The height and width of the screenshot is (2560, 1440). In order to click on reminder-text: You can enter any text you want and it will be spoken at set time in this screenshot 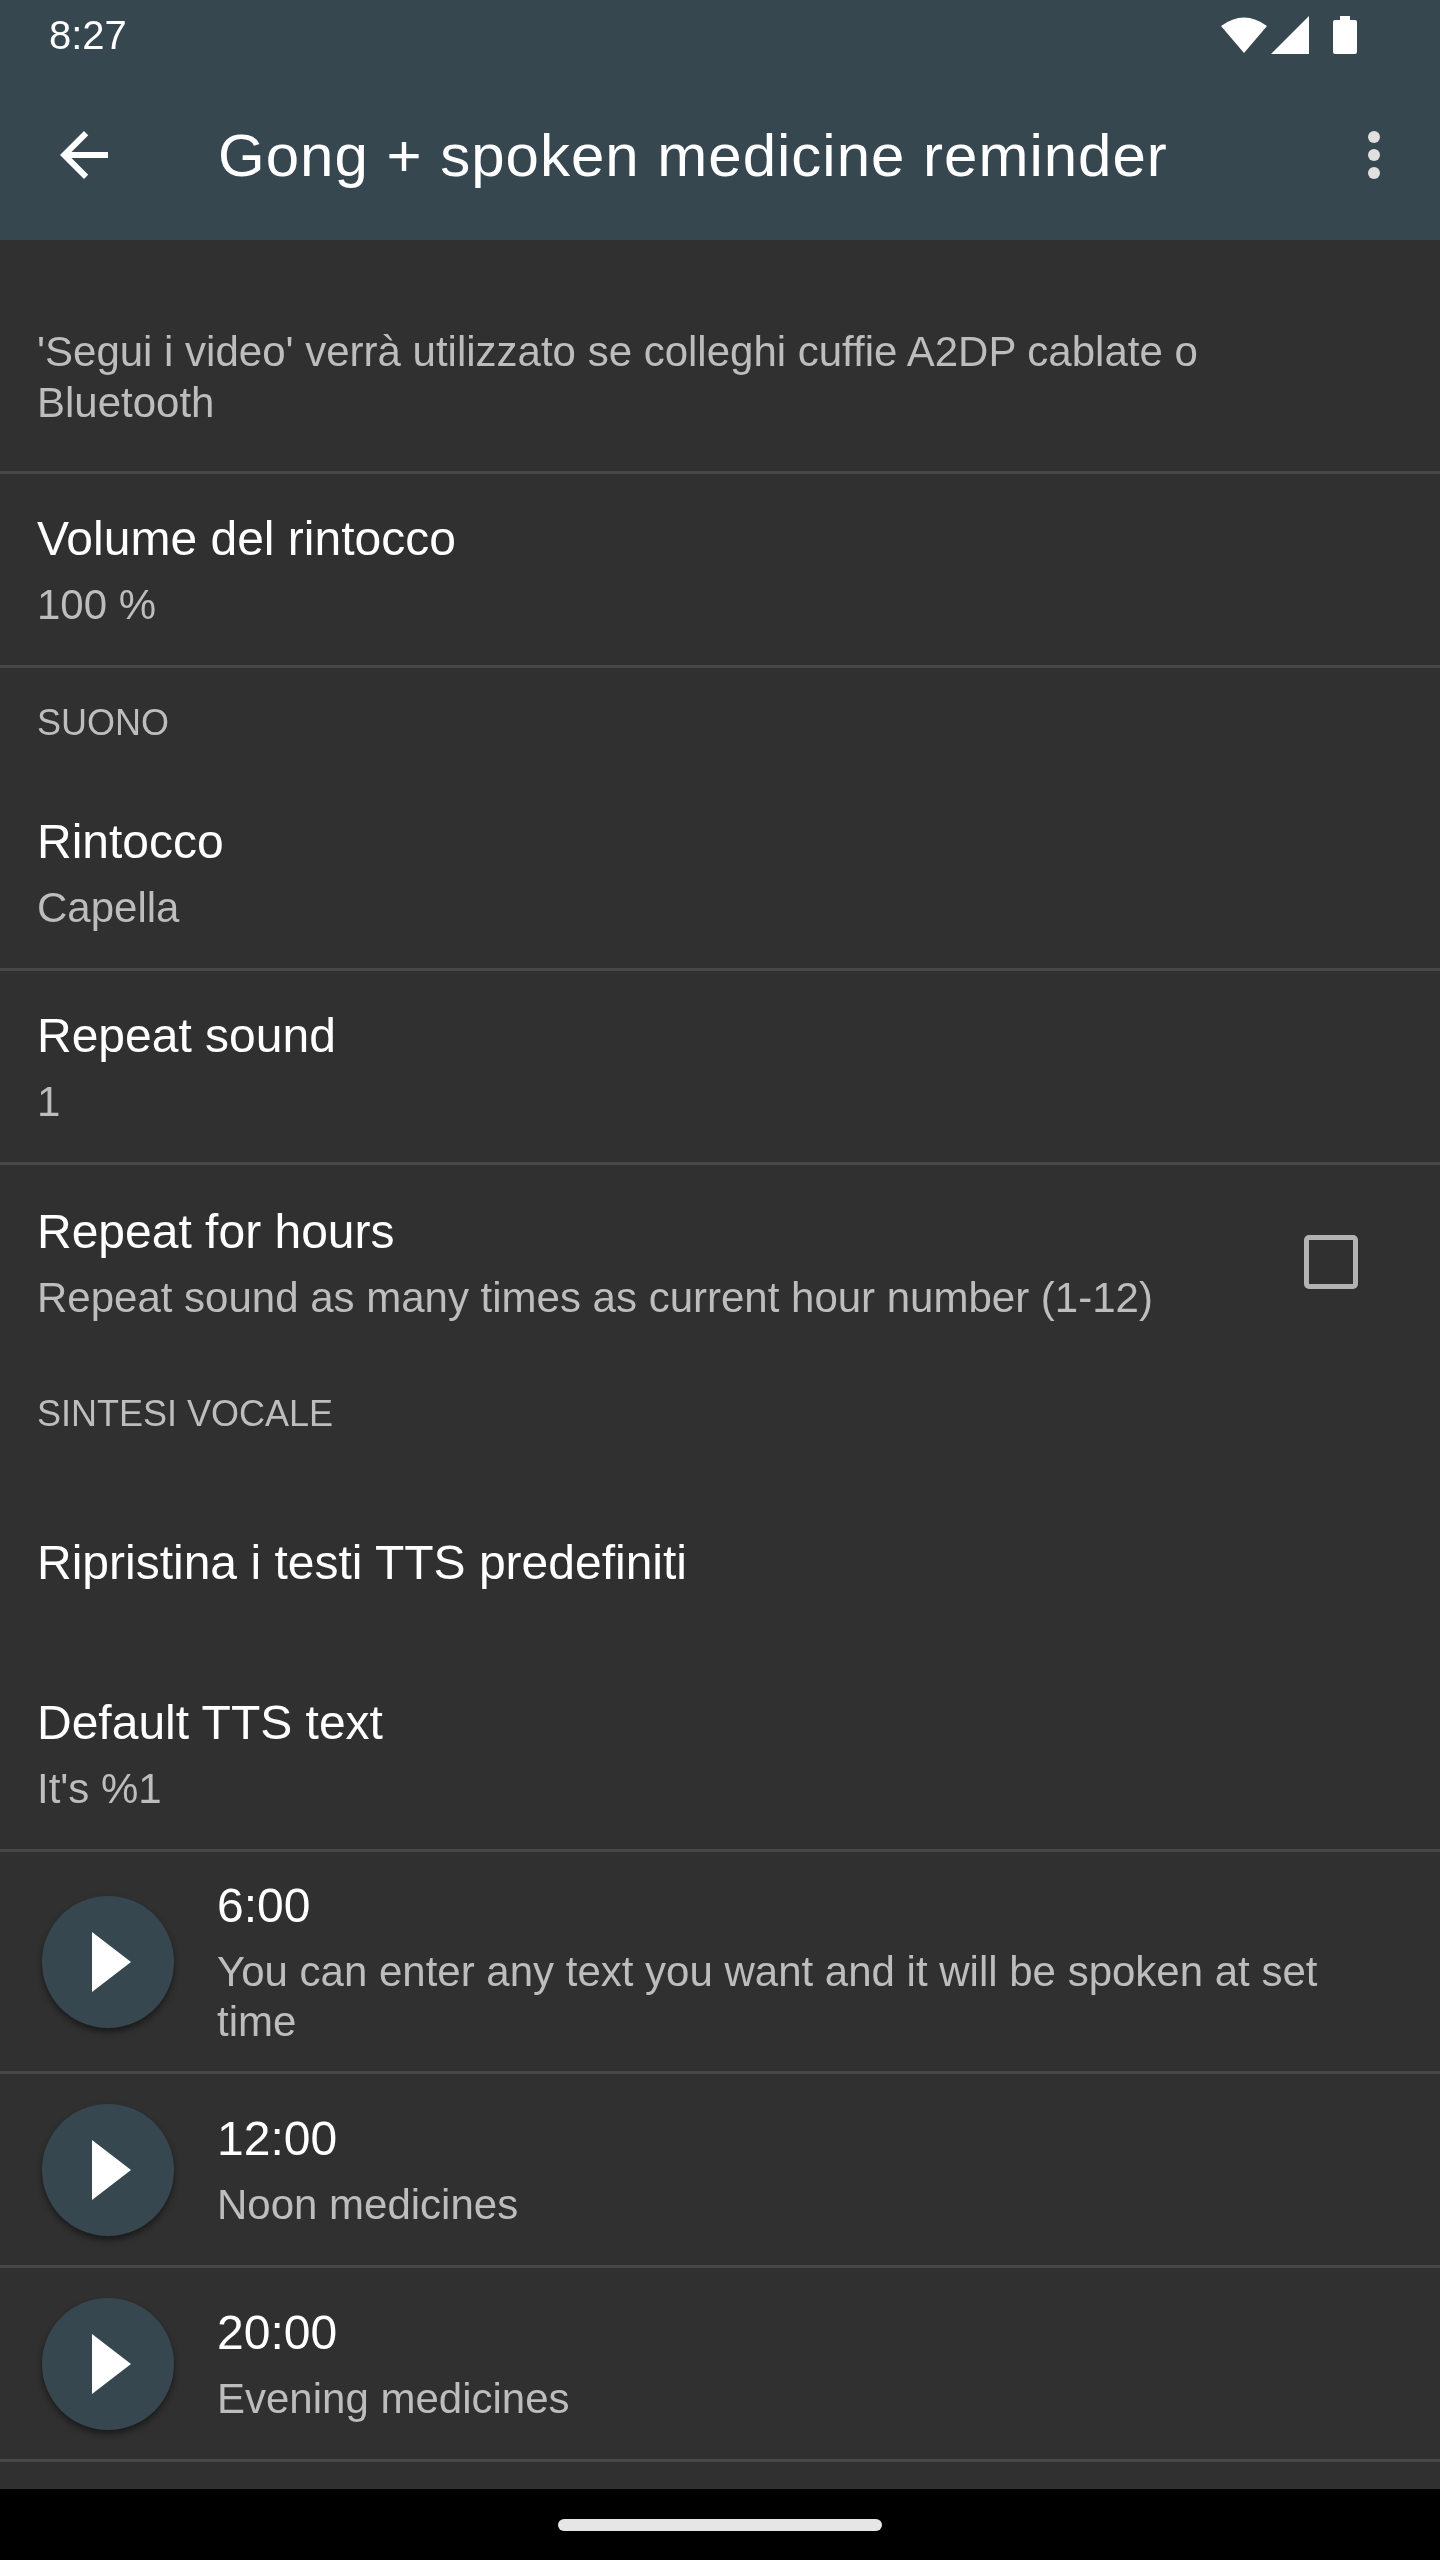, I will do `click(768, 1997)`.